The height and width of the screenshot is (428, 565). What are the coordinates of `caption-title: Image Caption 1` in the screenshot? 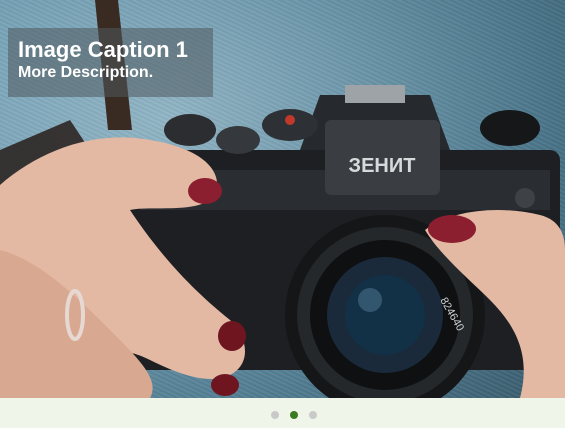 It's located at (103, 49).